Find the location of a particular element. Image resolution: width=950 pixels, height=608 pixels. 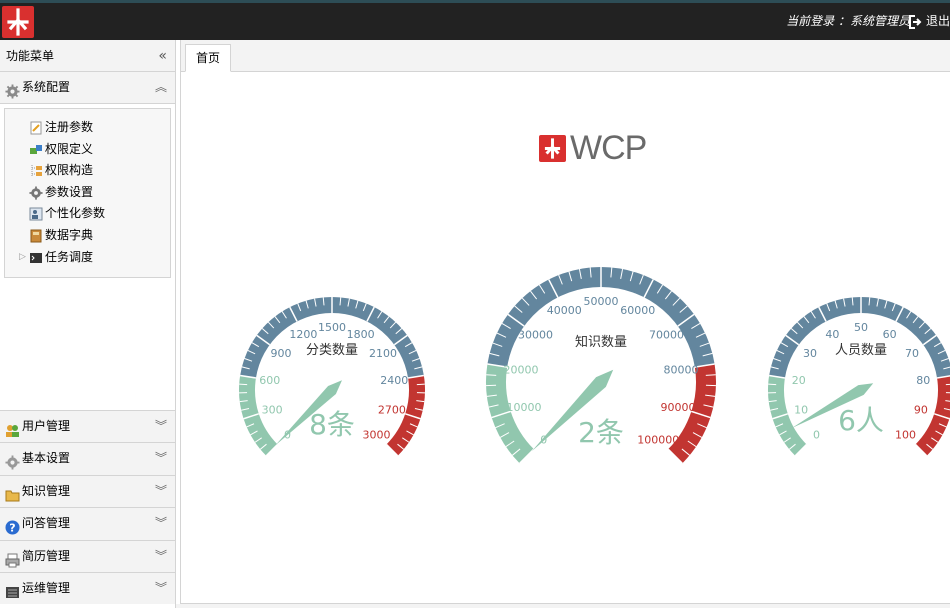

gauge-tick-label: 20000 is located at coordinates (520, 369).